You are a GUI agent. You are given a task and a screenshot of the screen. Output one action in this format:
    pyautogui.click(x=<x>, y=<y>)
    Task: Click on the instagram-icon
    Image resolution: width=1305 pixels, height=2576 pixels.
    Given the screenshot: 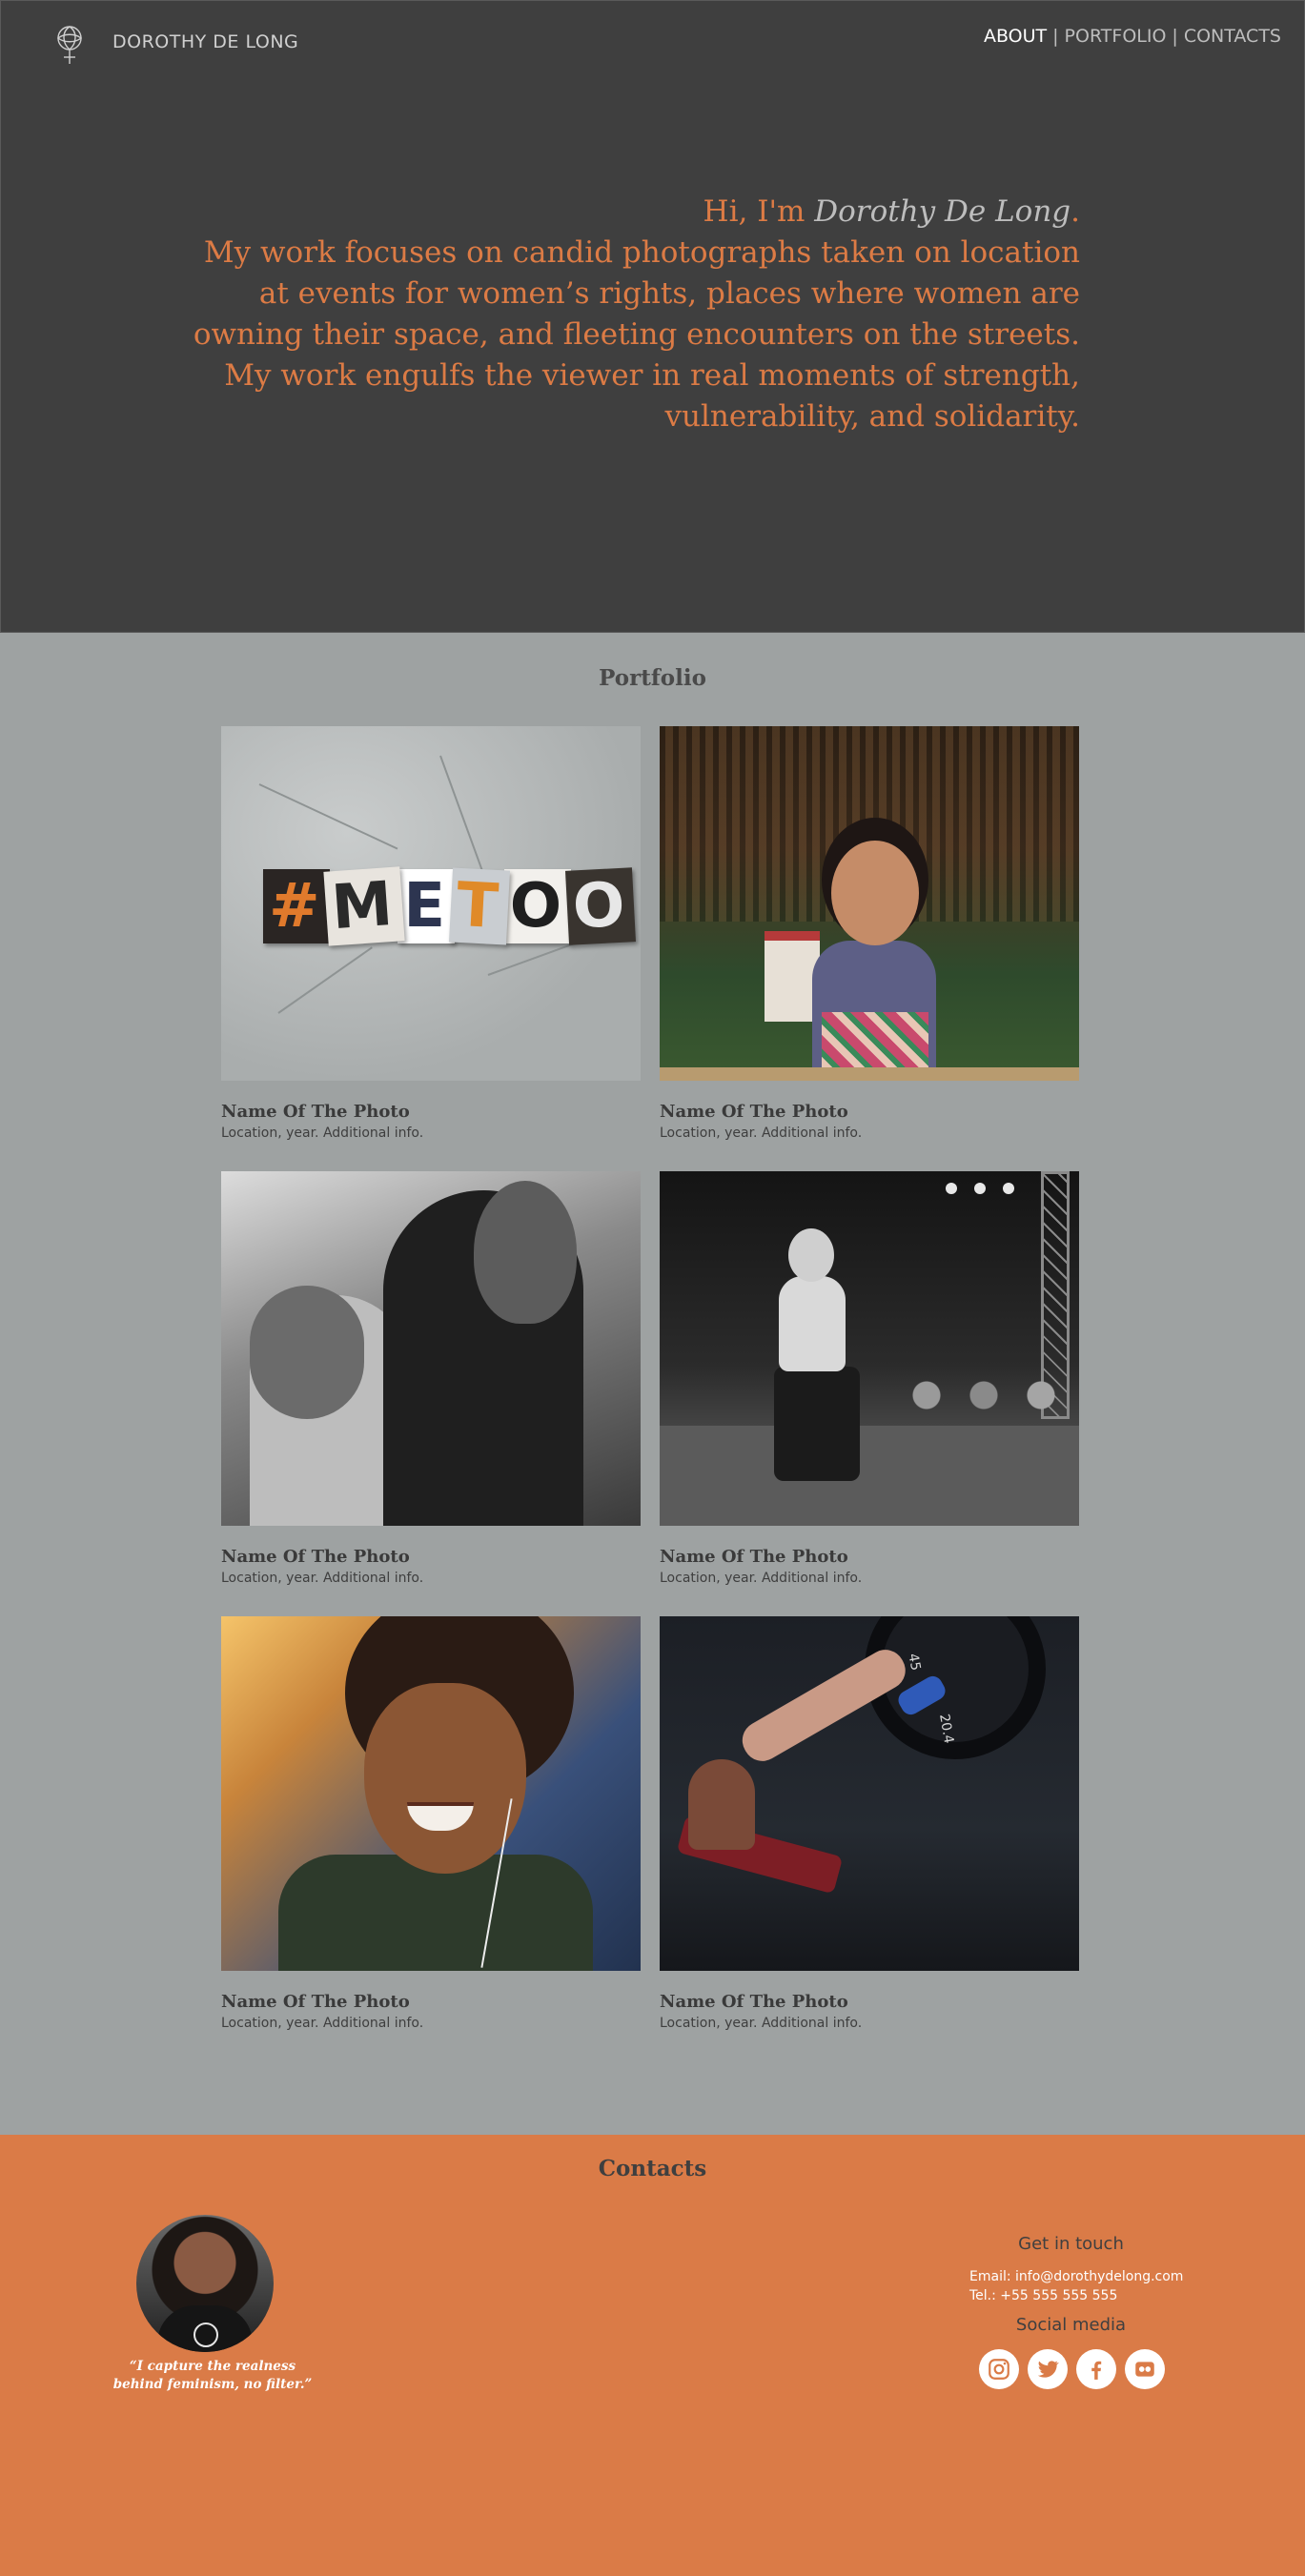 What is the action you would take?
    pyautogui.click(x=999, y=2369)
    